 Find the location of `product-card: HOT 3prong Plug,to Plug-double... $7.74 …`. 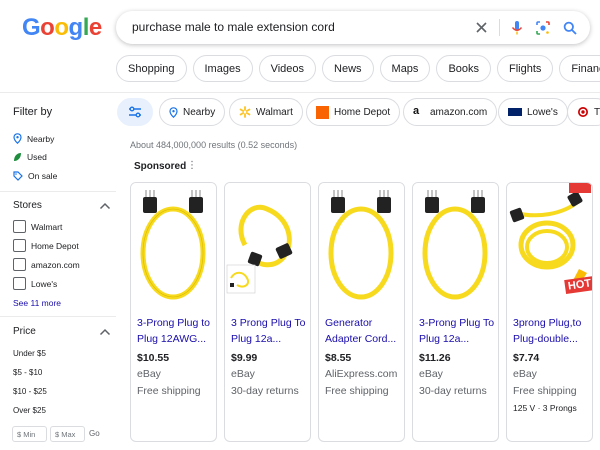

product-card: HOT 3prong Plug,to Plug-double... $7.74 … is located at coordinates (549, 312).